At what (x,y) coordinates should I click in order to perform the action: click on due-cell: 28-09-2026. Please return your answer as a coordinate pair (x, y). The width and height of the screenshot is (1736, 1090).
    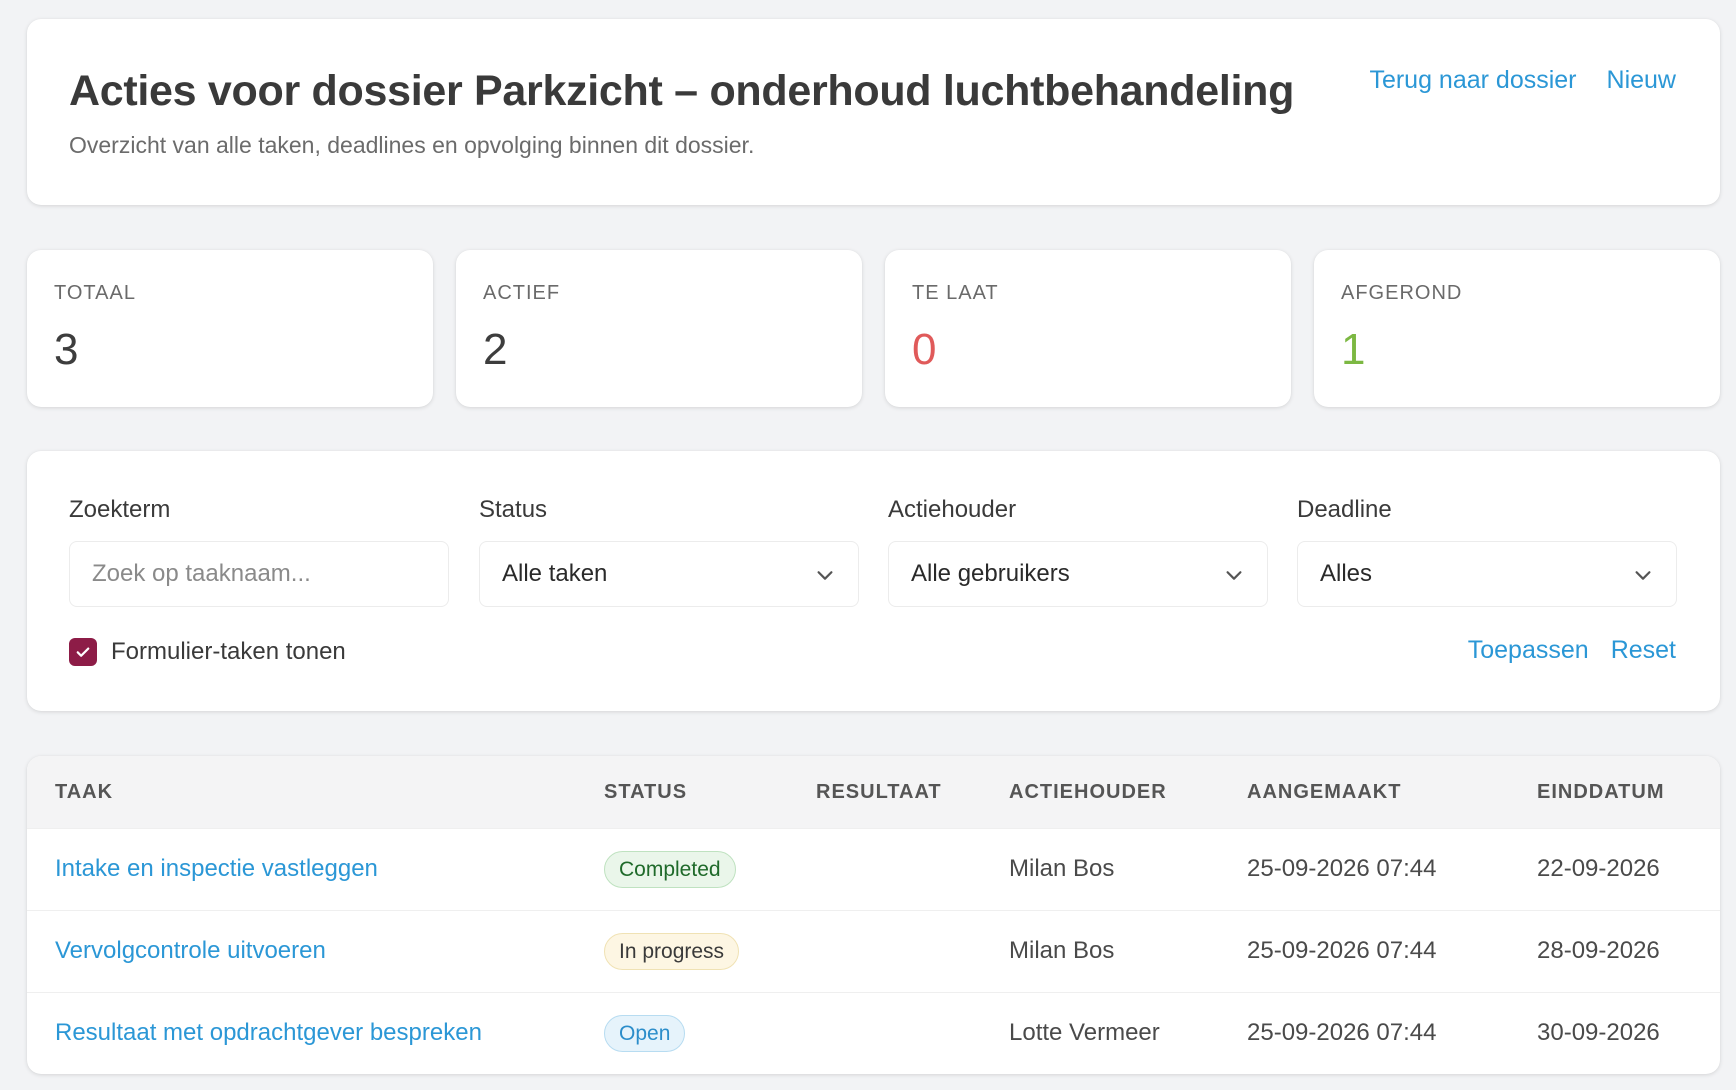
    Looking at the image, I should click on (1598, 950).